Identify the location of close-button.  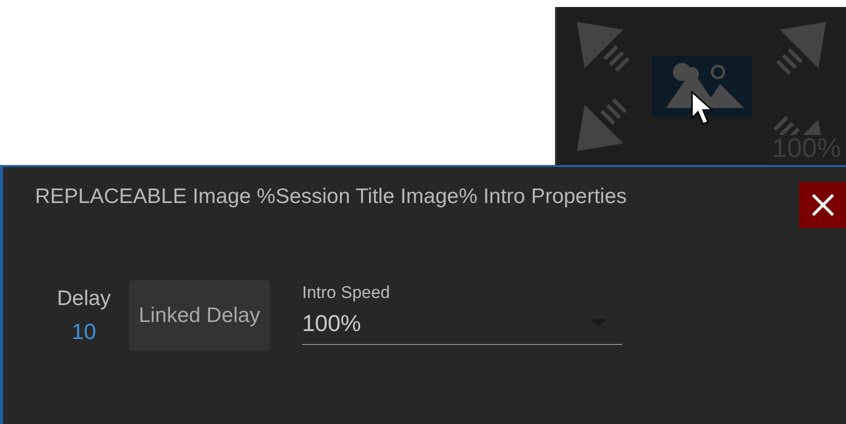
(822, 205).